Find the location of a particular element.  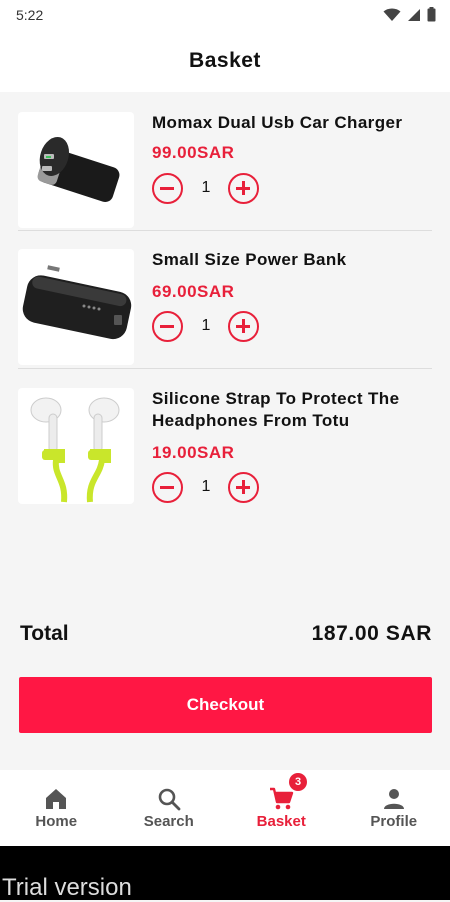

nav-item-home: Home is located at coordinates (56, 808).